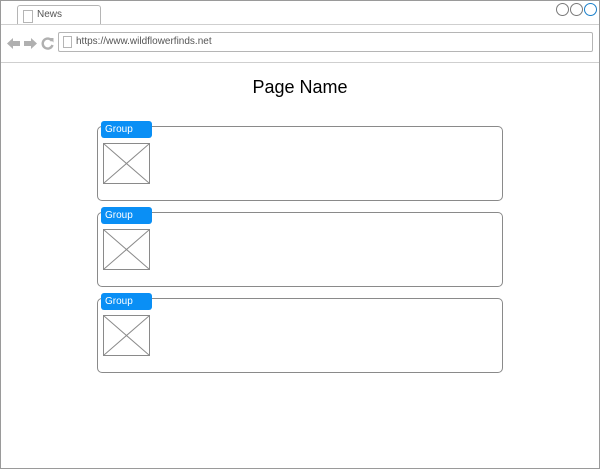 This screenshot has height=469, width=600. Describe the element at coordinates (562, 9) in the screenshot. I see `minimize-button` at that location.